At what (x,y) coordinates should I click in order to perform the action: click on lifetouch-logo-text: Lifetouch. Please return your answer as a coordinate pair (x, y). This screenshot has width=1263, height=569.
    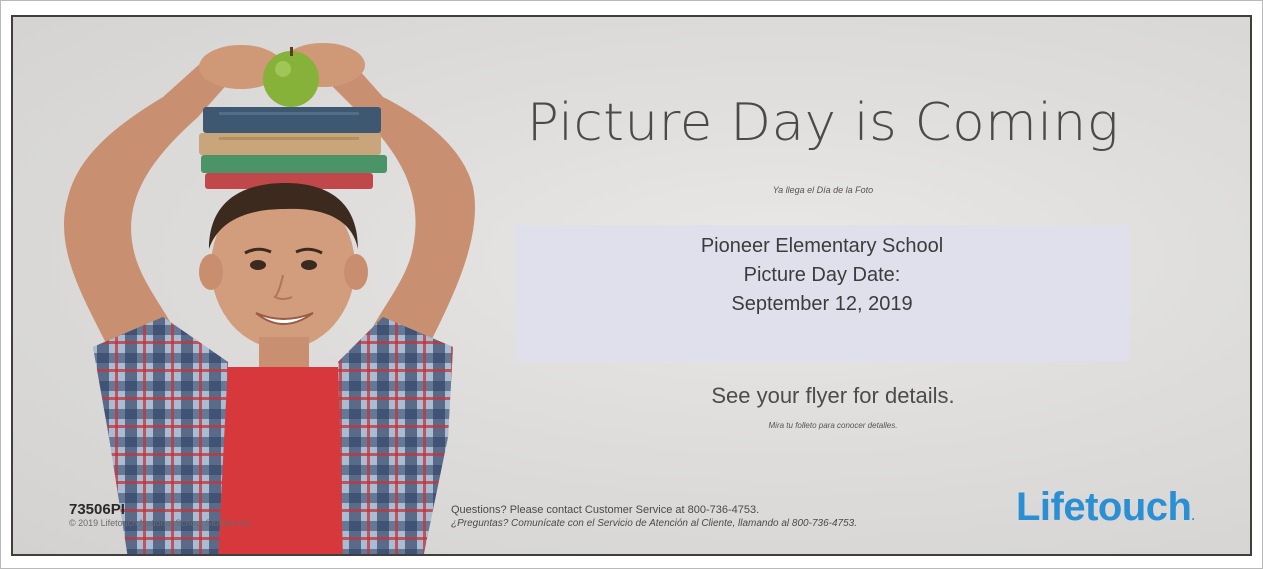
    Looking at the image, I should click on (1104, 507).